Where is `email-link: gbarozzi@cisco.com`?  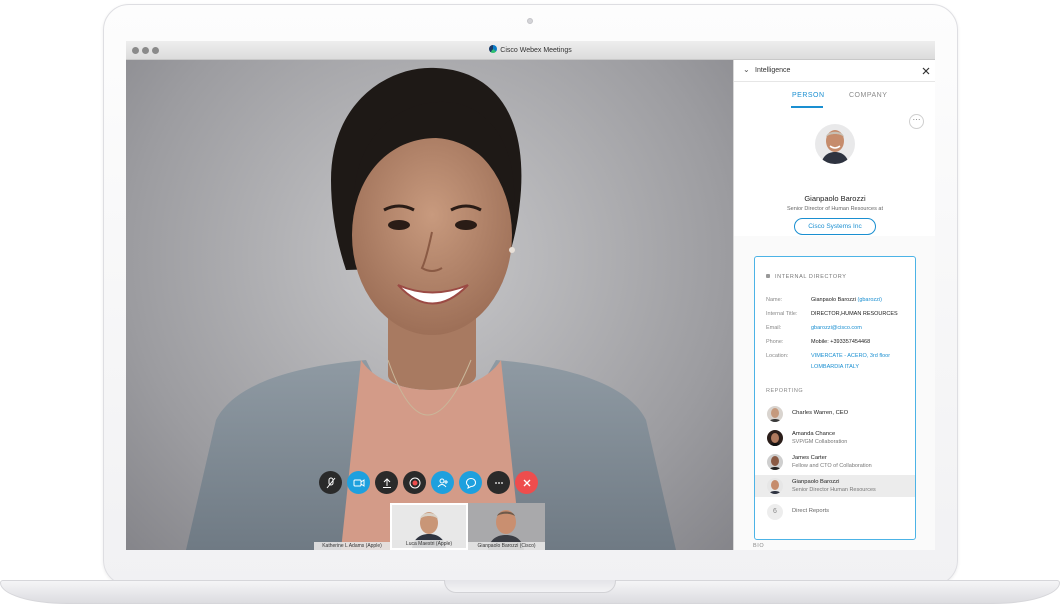
email-link: gbarozzi@cisco.com is located at coordinates (836, 328).